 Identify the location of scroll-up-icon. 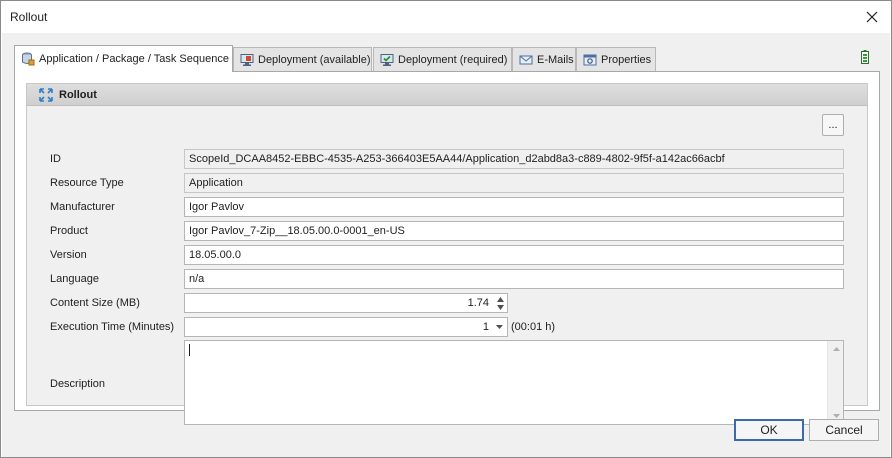
(836, 349).